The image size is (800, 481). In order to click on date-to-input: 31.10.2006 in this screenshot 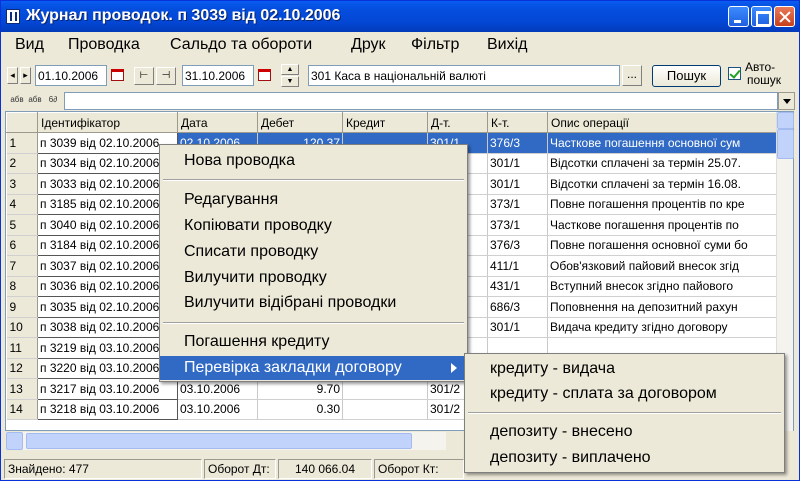, I will do `click(218, 75)`.